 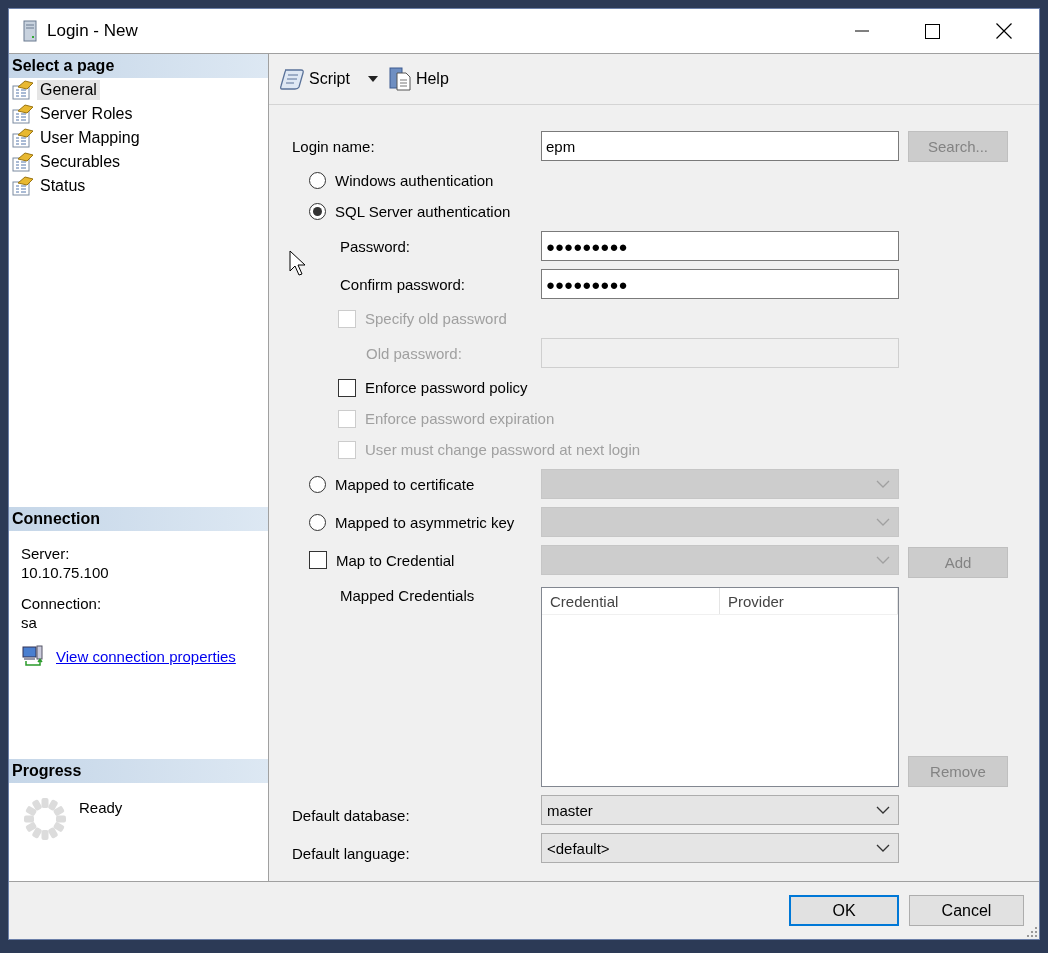 I want to click on info-value: 10.10.75.100, so click(x=65, y=572).